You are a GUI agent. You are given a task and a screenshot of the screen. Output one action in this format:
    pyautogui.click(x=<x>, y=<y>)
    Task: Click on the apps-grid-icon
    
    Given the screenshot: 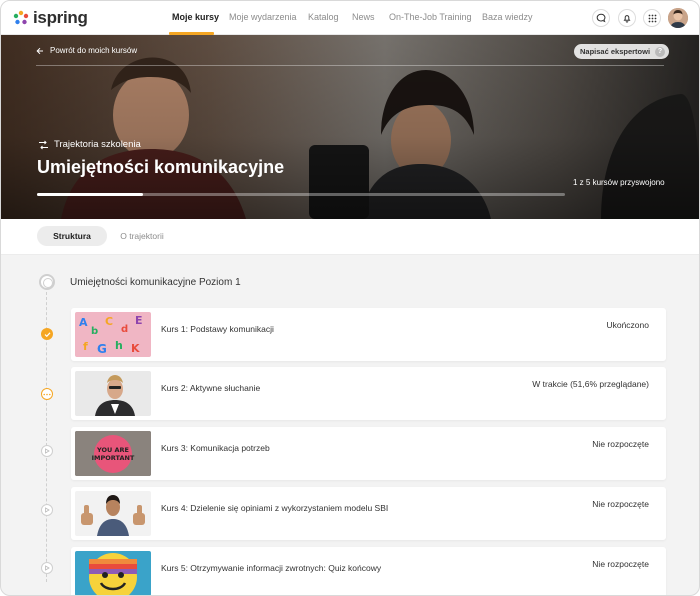 What is the action you would take?
    pyautogui.click(x=652, y=18)
    